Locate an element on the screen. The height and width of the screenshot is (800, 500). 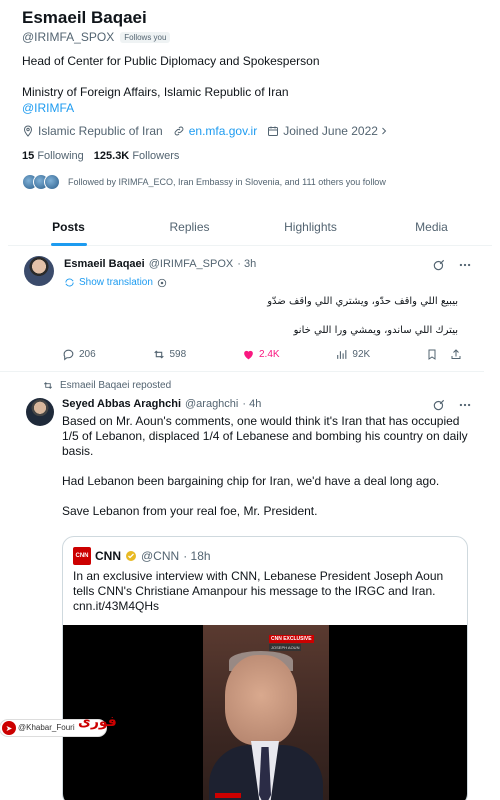
tweet-author-handle: @IRIMFA_SPOX is located at coordinates (191, 264).